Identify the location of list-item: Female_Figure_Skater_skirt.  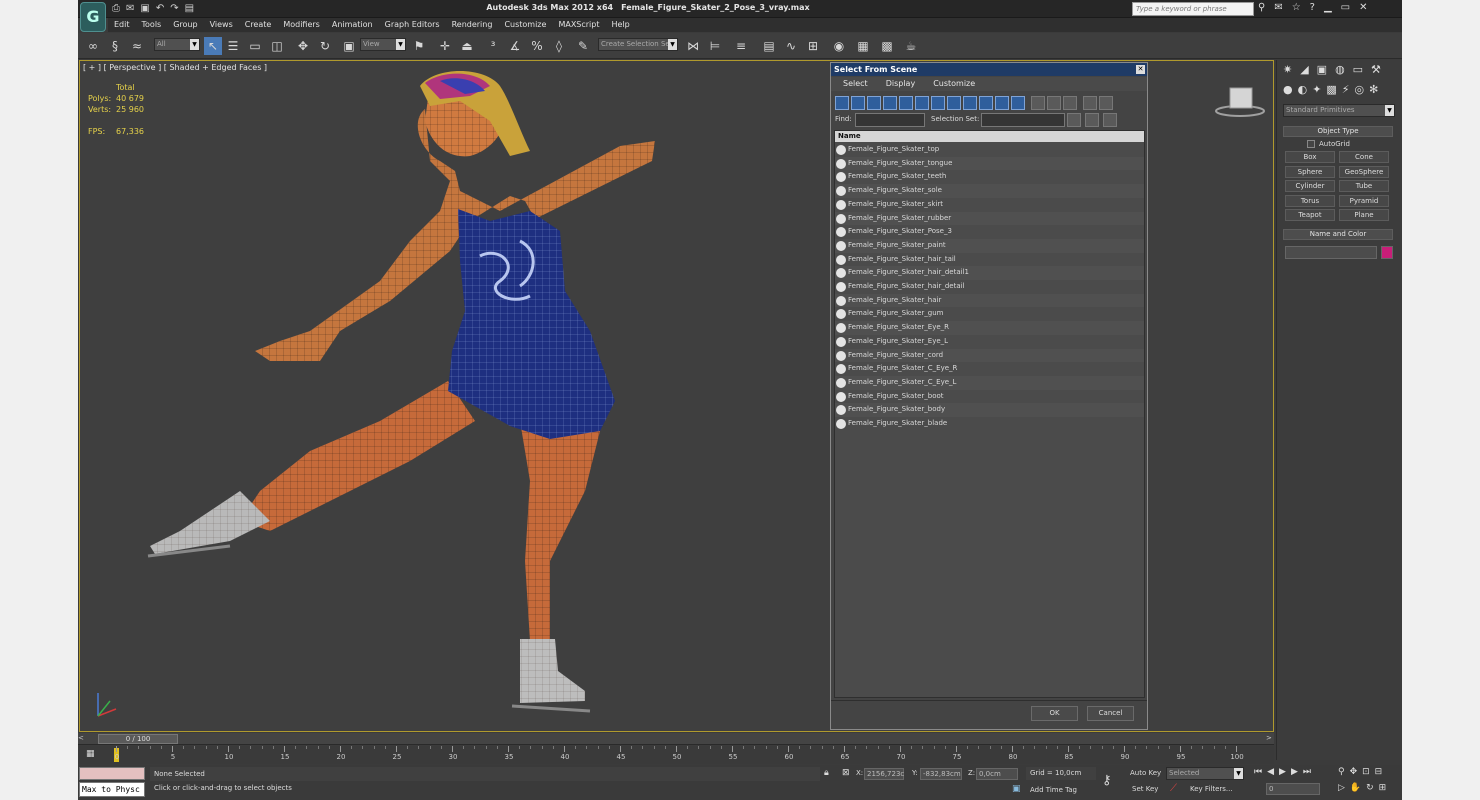
(989, 205).